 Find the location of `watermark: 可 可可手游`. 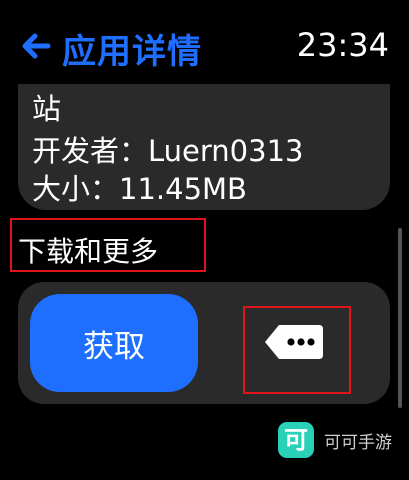

watermark: 可 可可手游 is located at coordinates (338, 440).